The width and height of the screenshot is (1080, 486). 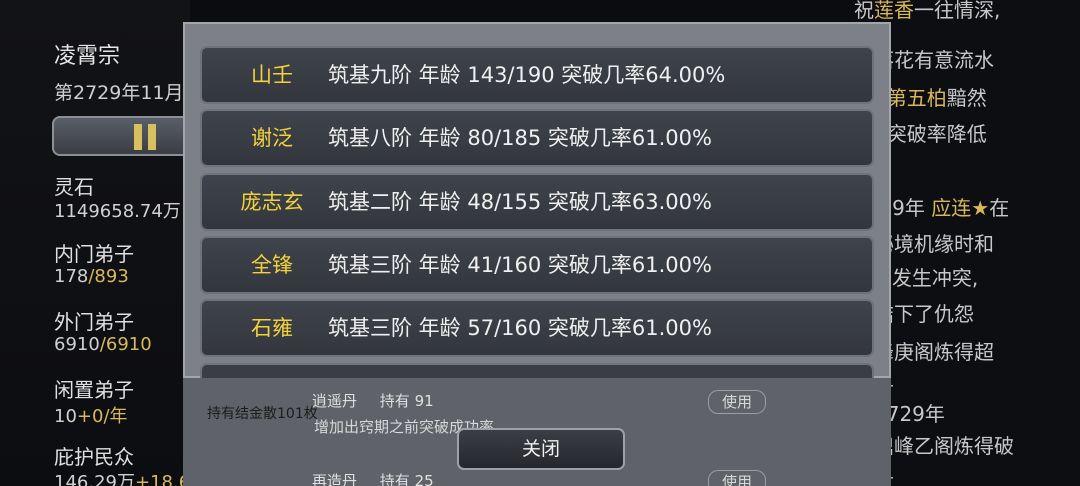 What do you see at coordinates (520, 328) in the screenshot?
I see `disciple-info: 筑基三阶 年龄 57/160 突破几率61.00%` at bounding box center [520, 328].